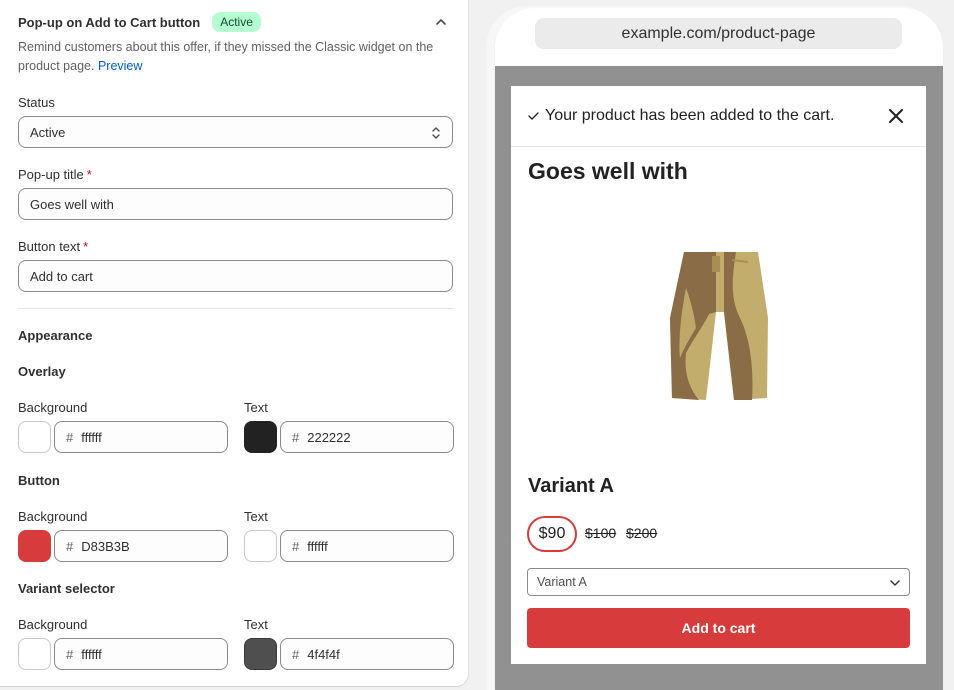 Image resolution: width=954 pixels, height=690 pixels. I want to click on url-bar: example.com/product-page, so click(718, 33).